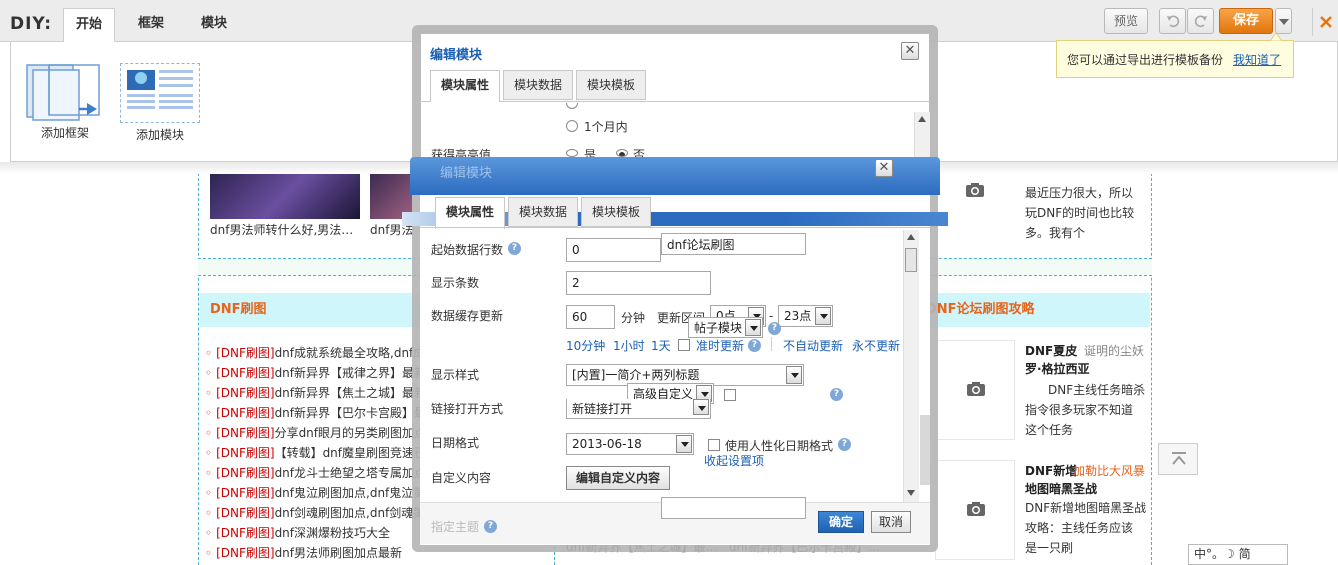 The width and height of the screenshot is (1338, 565). I want to click on list-item-text: dnf新异界【戒律之界】最新, so click(347, 373).